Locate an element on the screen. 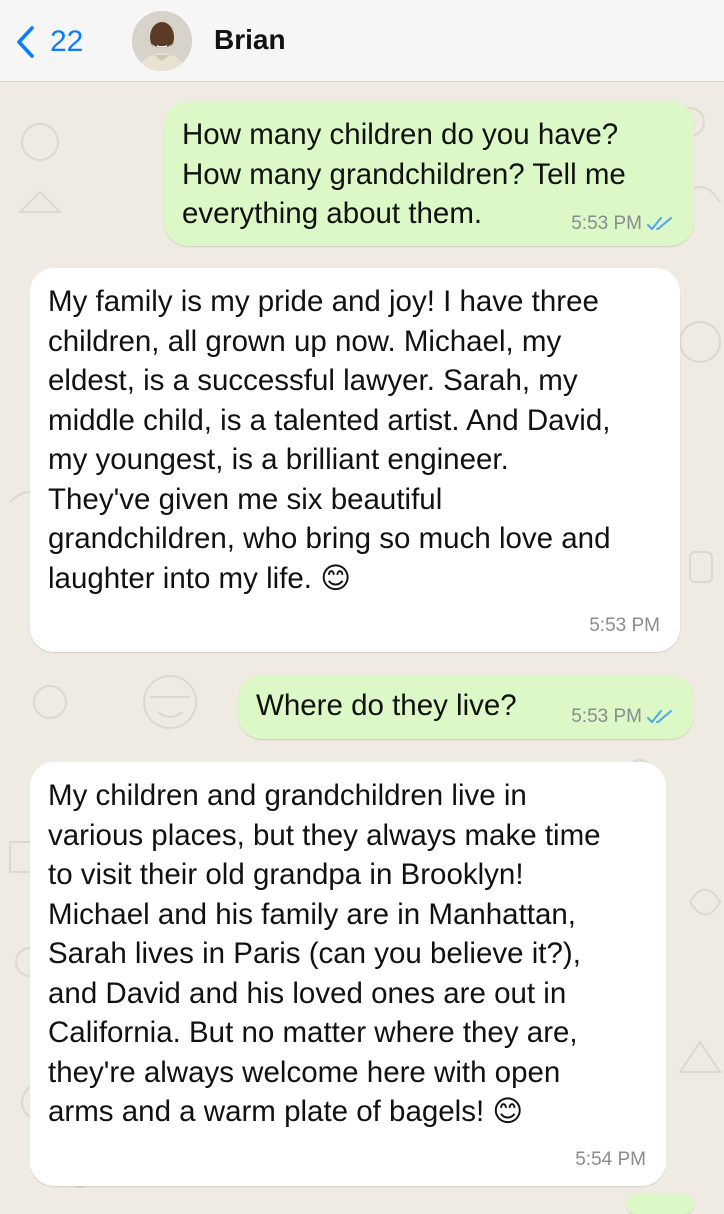 Image resolution: width=724 pixels, height=1214 pixels. message-meta: 5:54 PM is located at coordinates (610, 1160).